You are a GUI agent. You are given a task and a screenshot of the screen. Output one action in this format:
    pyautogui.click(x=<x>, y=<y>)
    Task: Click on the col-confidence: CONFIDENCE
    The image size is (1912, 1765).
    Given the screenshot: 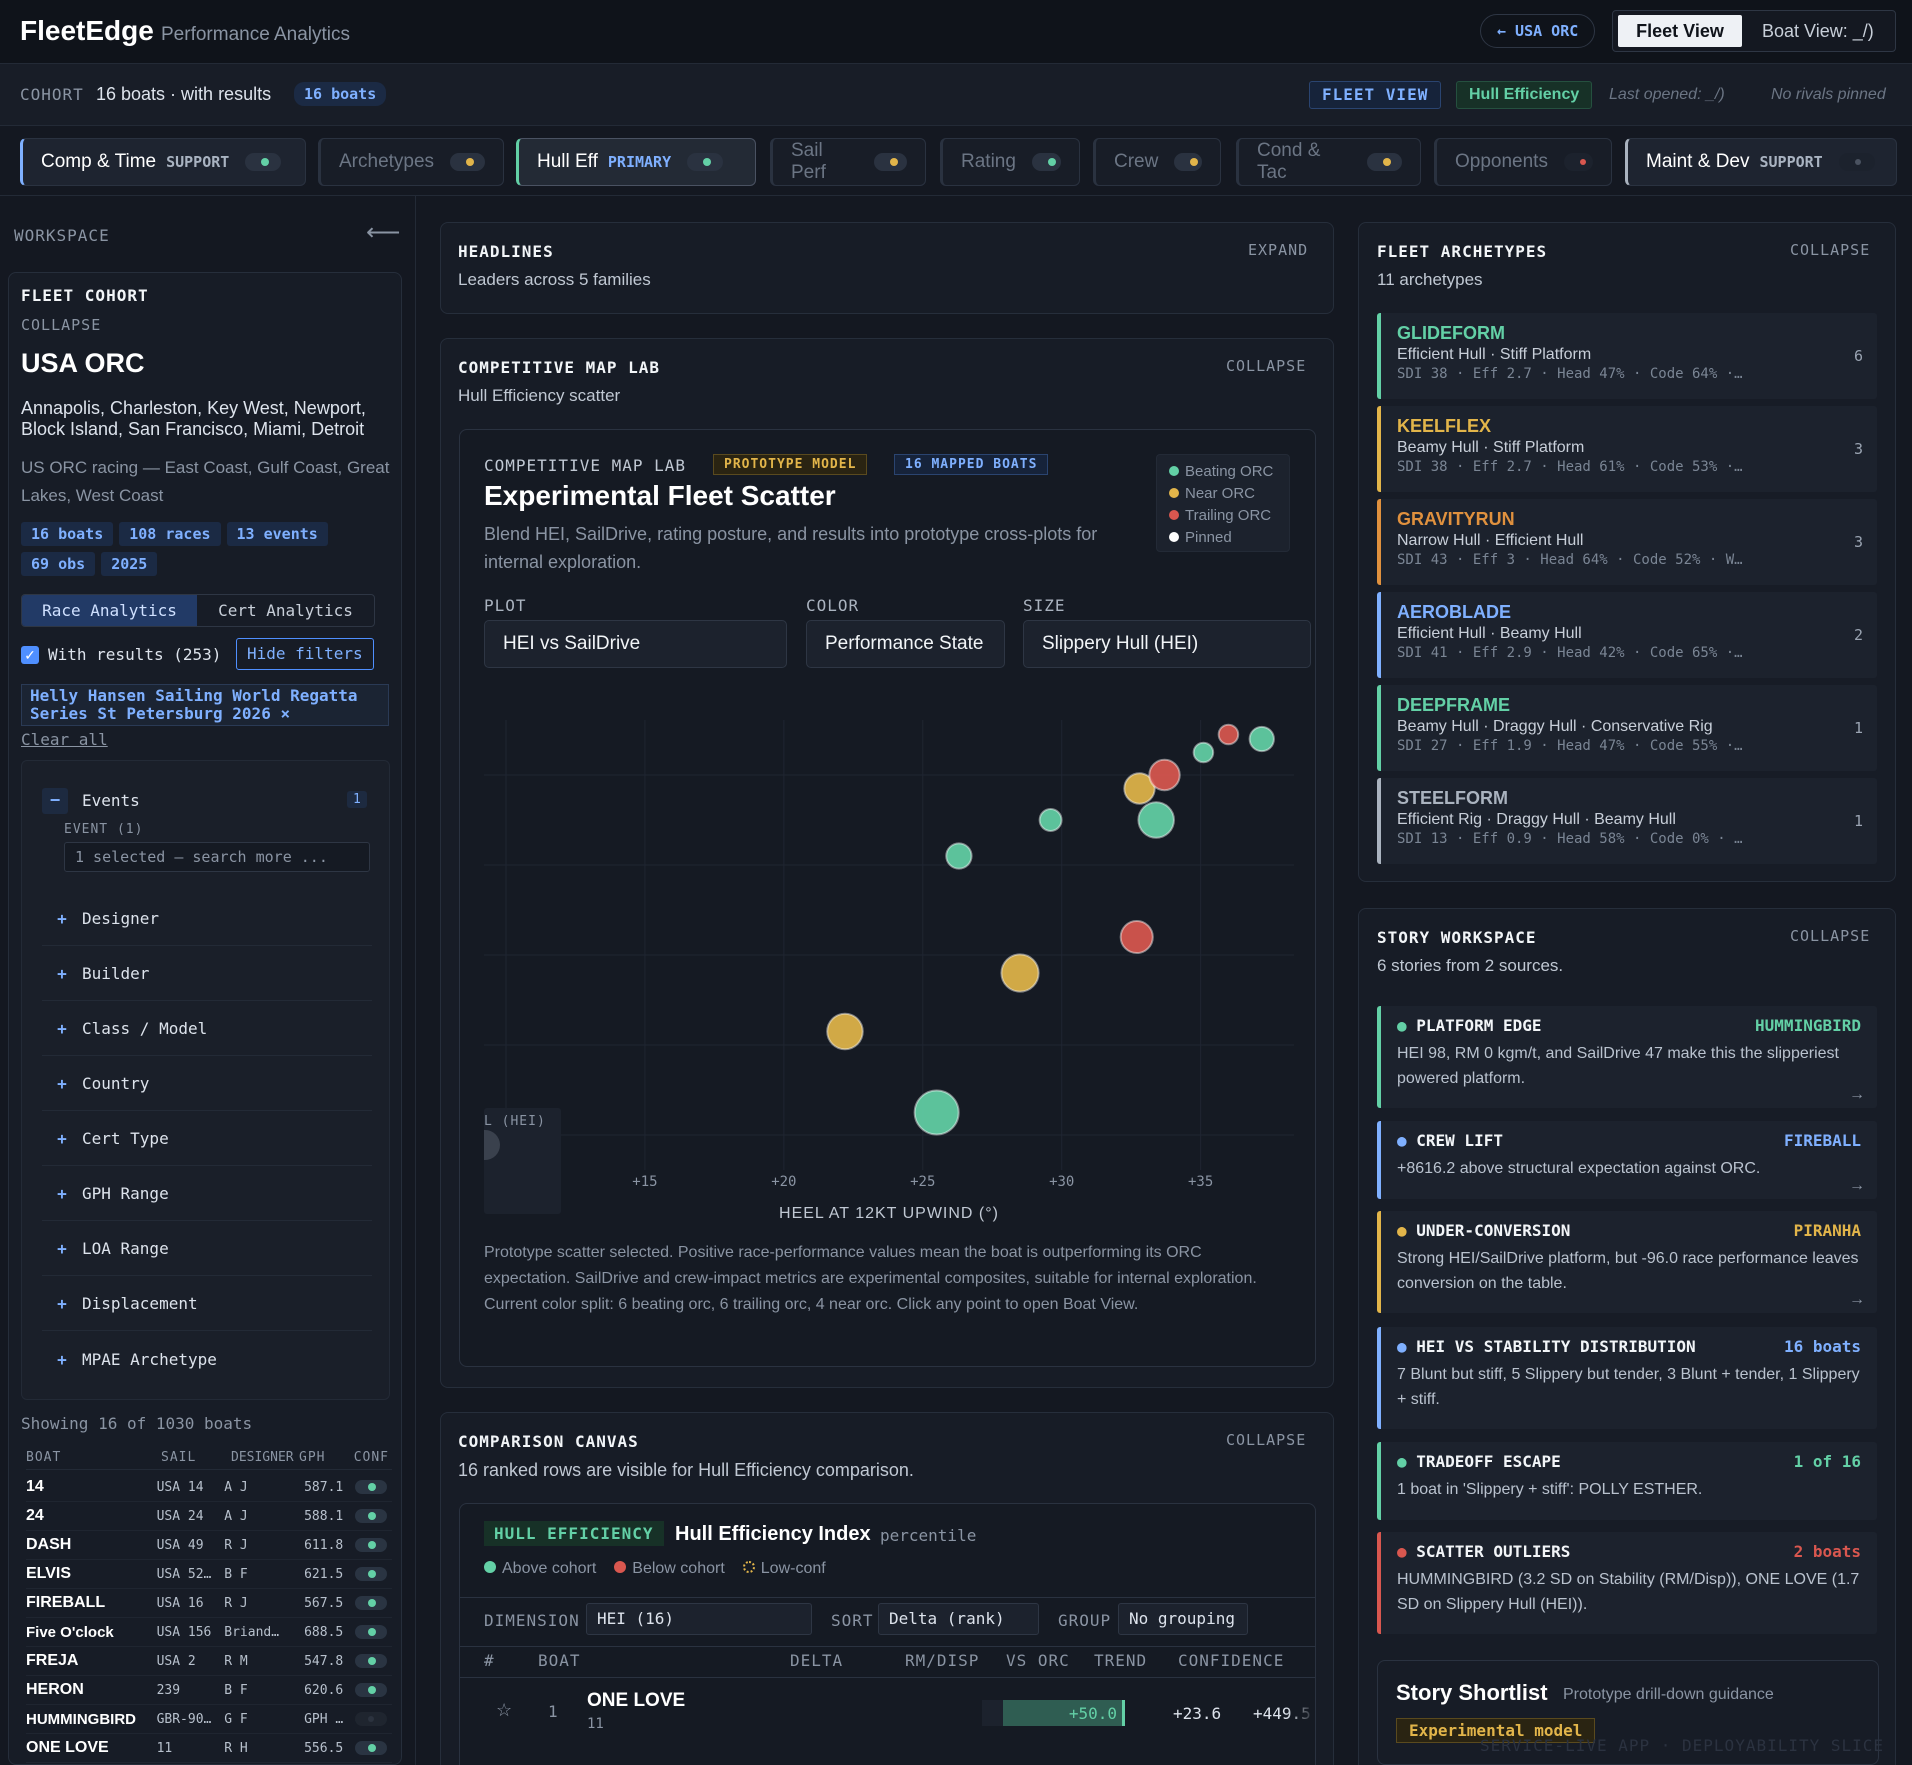 What is the action you would take?
    pyautogui.click(x=1231, y=1660)
    